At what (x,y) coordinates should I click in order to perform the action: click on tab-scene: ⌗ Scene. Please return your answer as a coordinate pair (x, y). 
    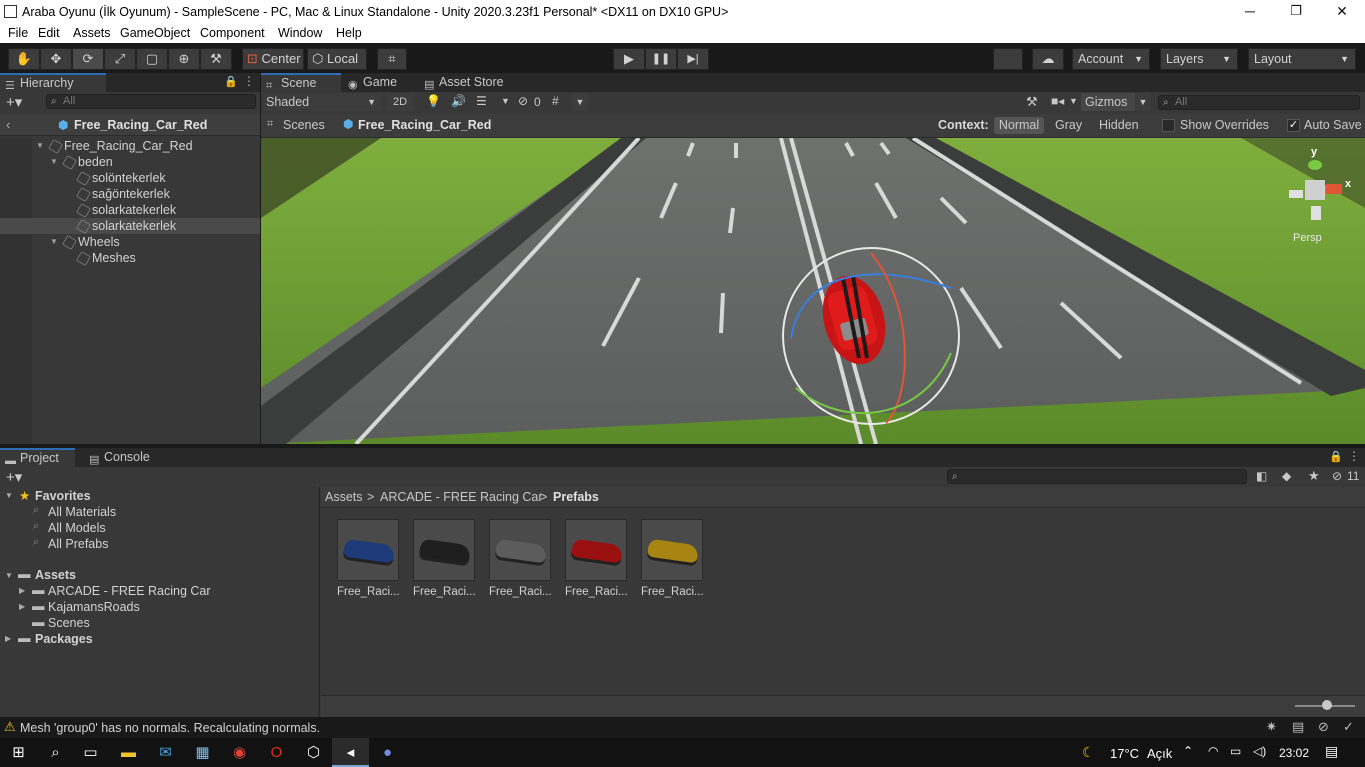
    Looking at the image, I should click on (301, 82).